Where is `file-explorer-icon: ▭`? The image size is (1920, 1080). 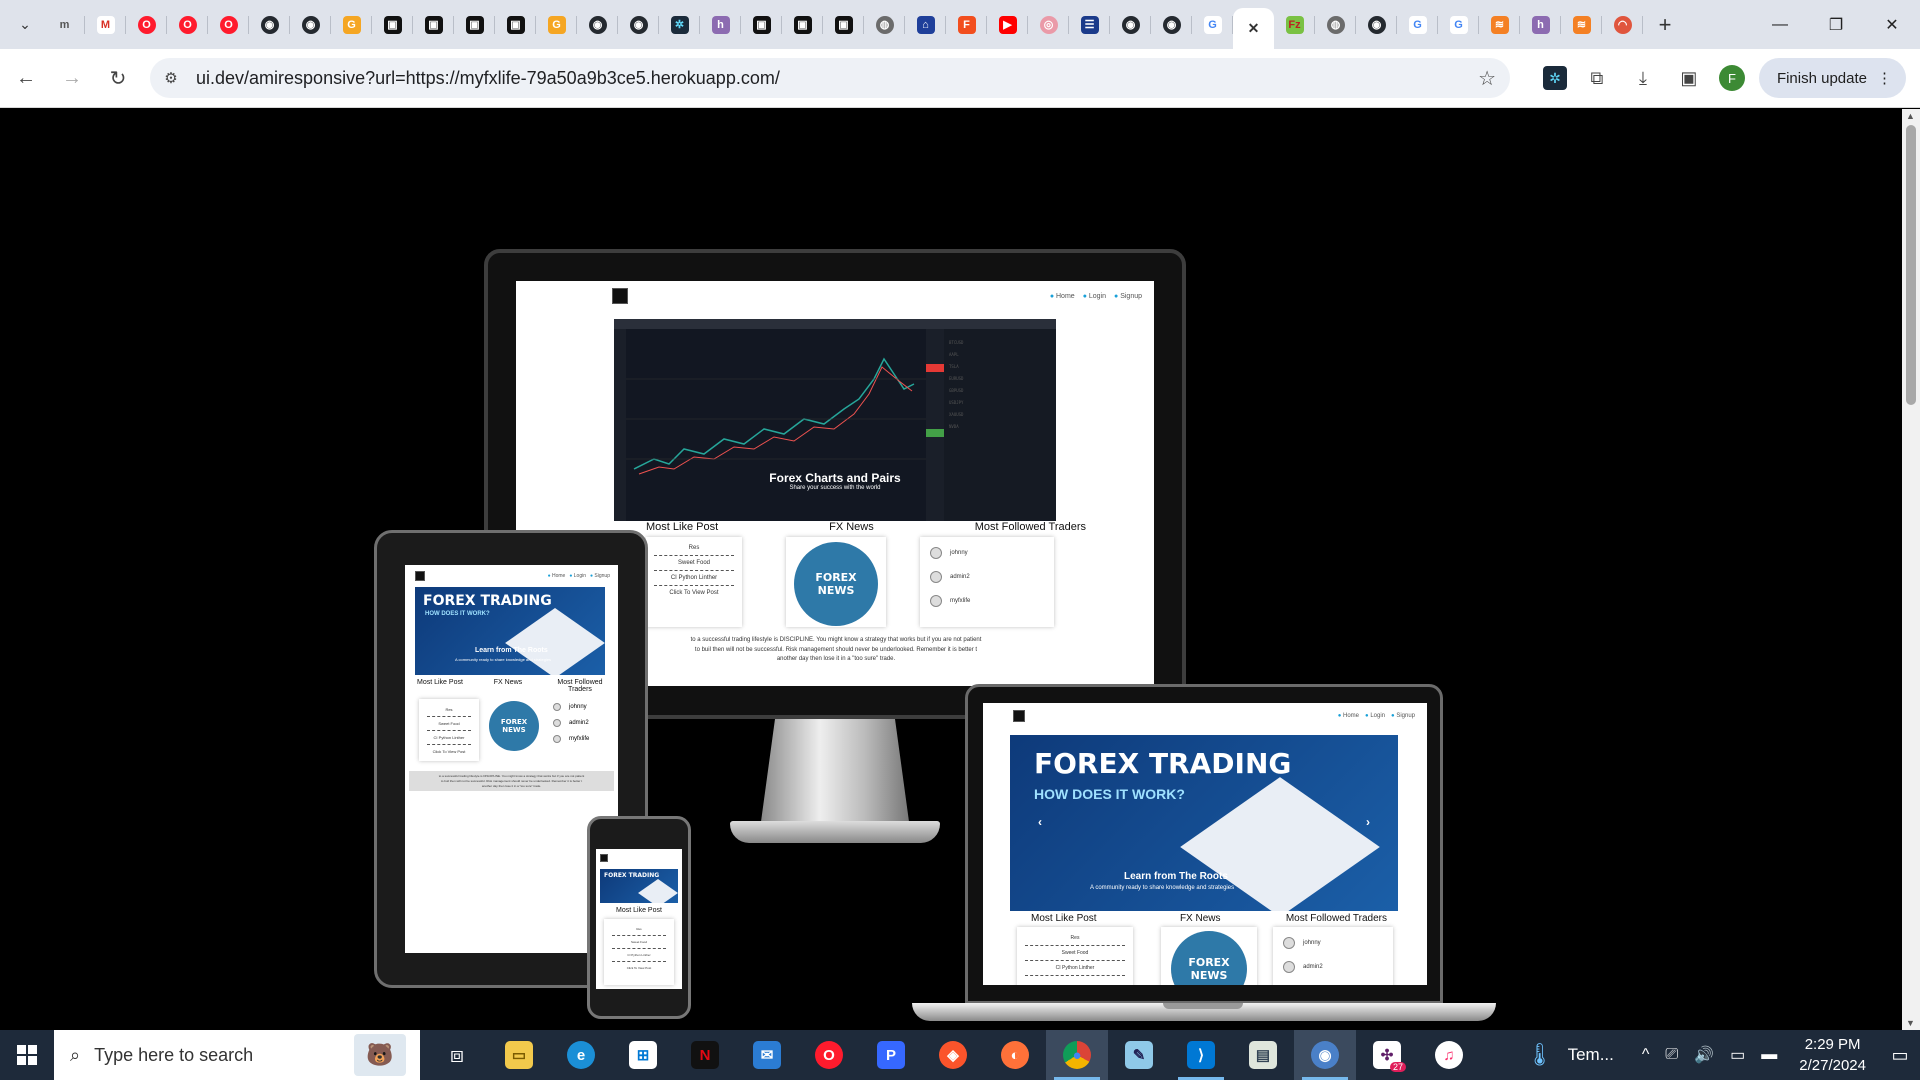
file-explorer-icon: ▭ is located at coordinates (519, 1055).